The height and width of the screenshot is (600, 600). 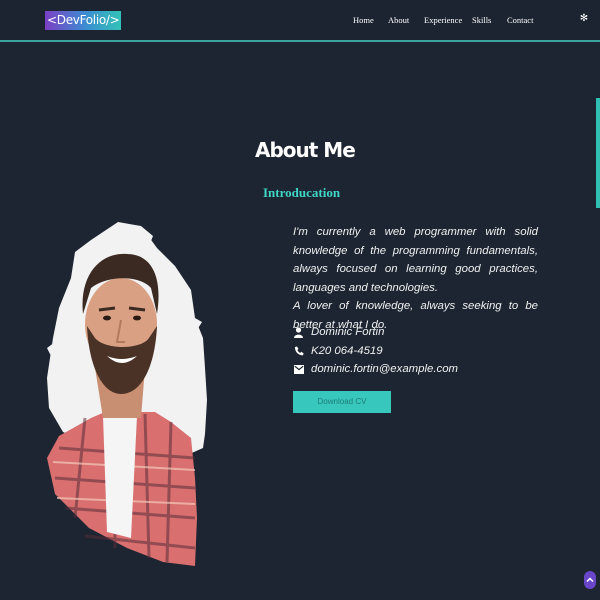 What do you see at coordinates (398, 20) in the screenshot?
I see `nav-about: About` at bounding box center [398, 20].